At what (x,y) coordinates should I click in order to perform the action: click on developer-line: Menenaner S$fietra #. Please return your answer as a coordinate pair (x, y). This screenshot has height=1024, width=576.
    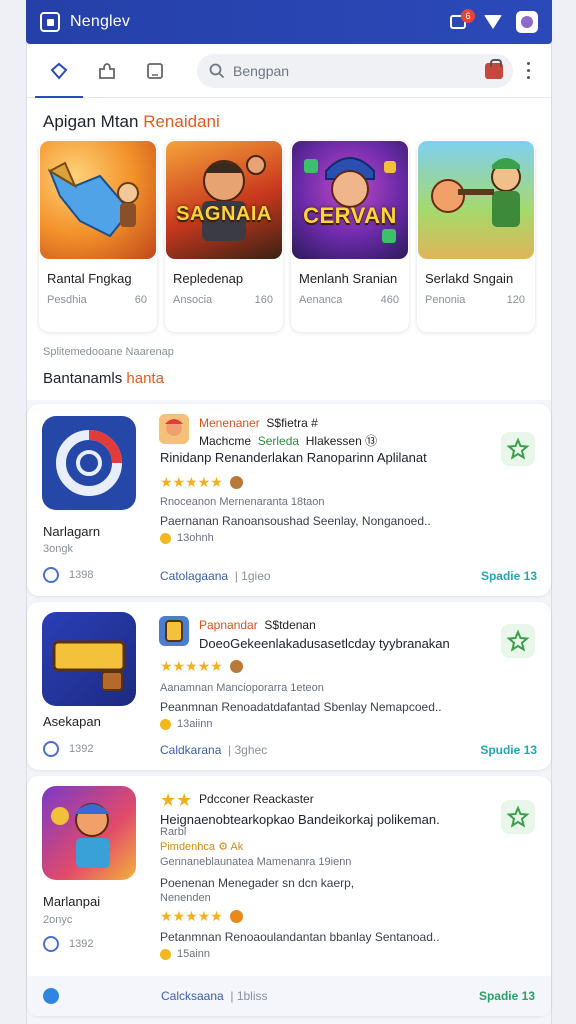
    Looking at the image, I should click on (258, 423).